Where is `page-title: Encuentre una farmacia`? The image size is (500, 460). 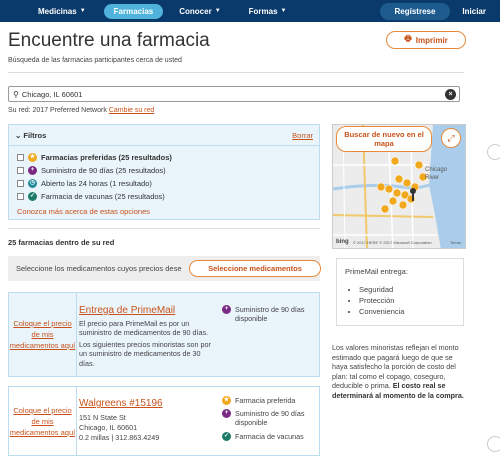 page-title: Encuentre una farmacia is located at coordinates (109, 40).